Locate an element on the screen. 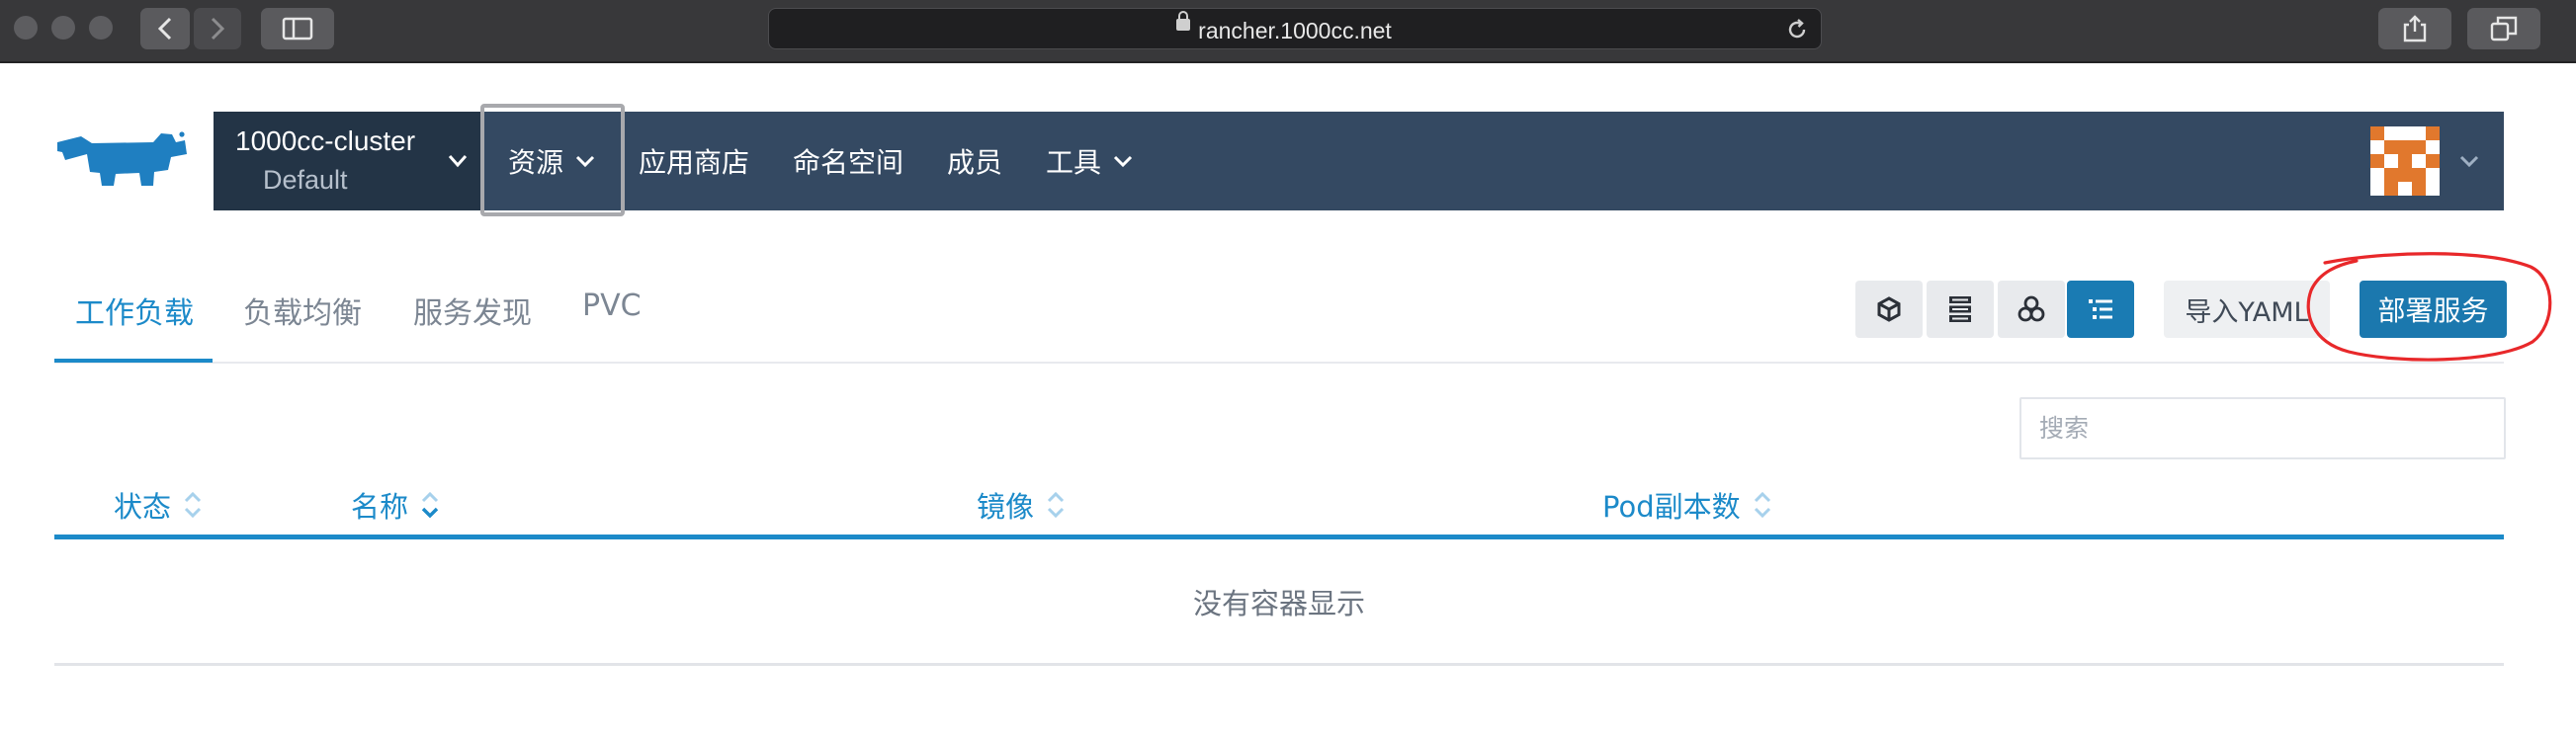 The width and height of the screenshot is (2576, 741). nav-item-label: 资源 is located at coordinates (536, 162).